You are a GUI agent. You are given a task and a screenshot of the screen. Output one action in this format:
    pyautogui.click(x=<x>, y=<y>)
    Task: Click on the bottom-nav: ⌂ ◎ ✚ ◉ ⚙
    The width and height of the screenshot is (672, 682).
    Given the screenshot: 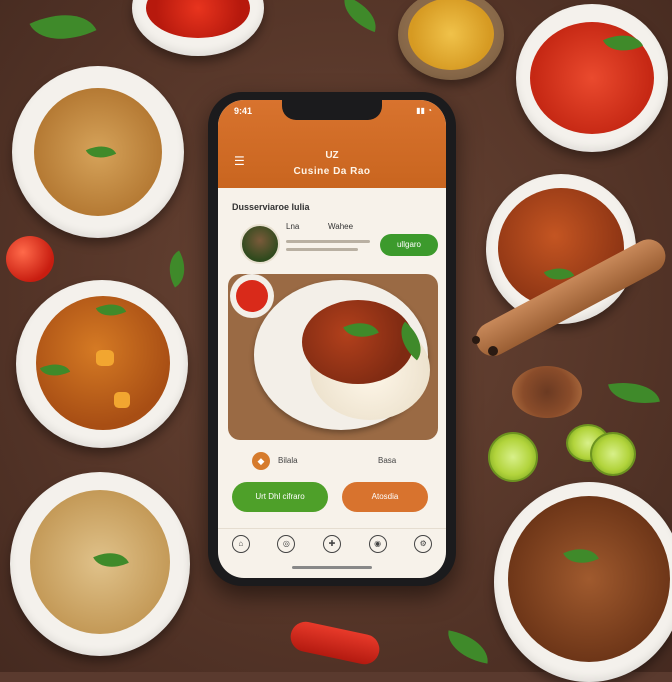 What is the action you would take?
    pyautogui.click(x=332, y=543)
    